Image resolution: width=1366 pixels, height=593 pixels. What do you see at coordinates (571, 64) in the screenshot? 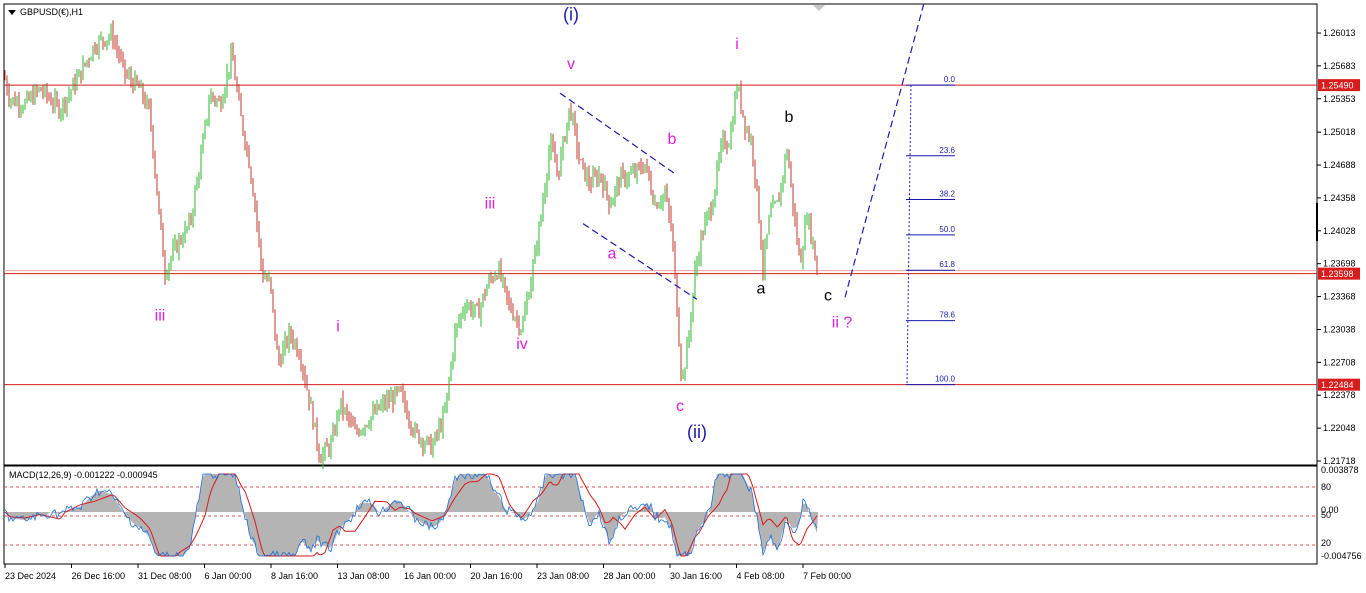
I see `wave-label: v` at bounding box center [571, 64].